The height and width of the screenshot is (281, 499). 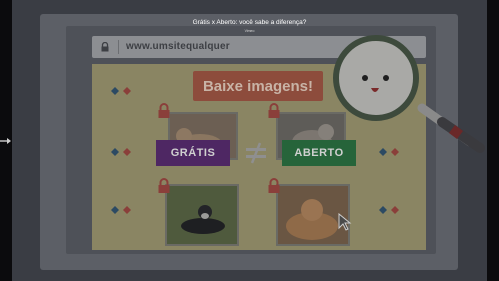 I want to click on not-equal-icon, so click(x=256, y=153).